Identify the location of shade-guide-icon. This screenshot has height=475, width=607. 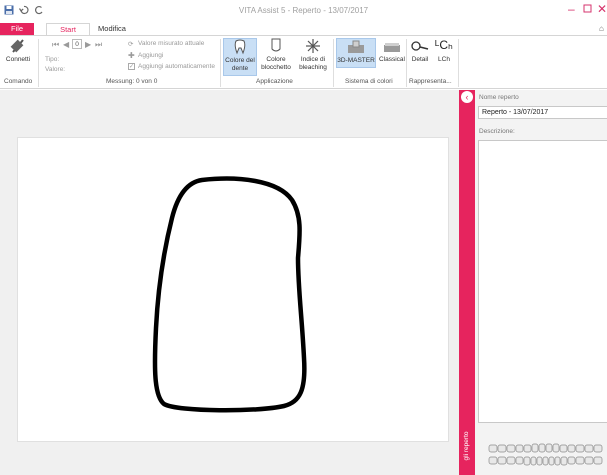
(356, 47).